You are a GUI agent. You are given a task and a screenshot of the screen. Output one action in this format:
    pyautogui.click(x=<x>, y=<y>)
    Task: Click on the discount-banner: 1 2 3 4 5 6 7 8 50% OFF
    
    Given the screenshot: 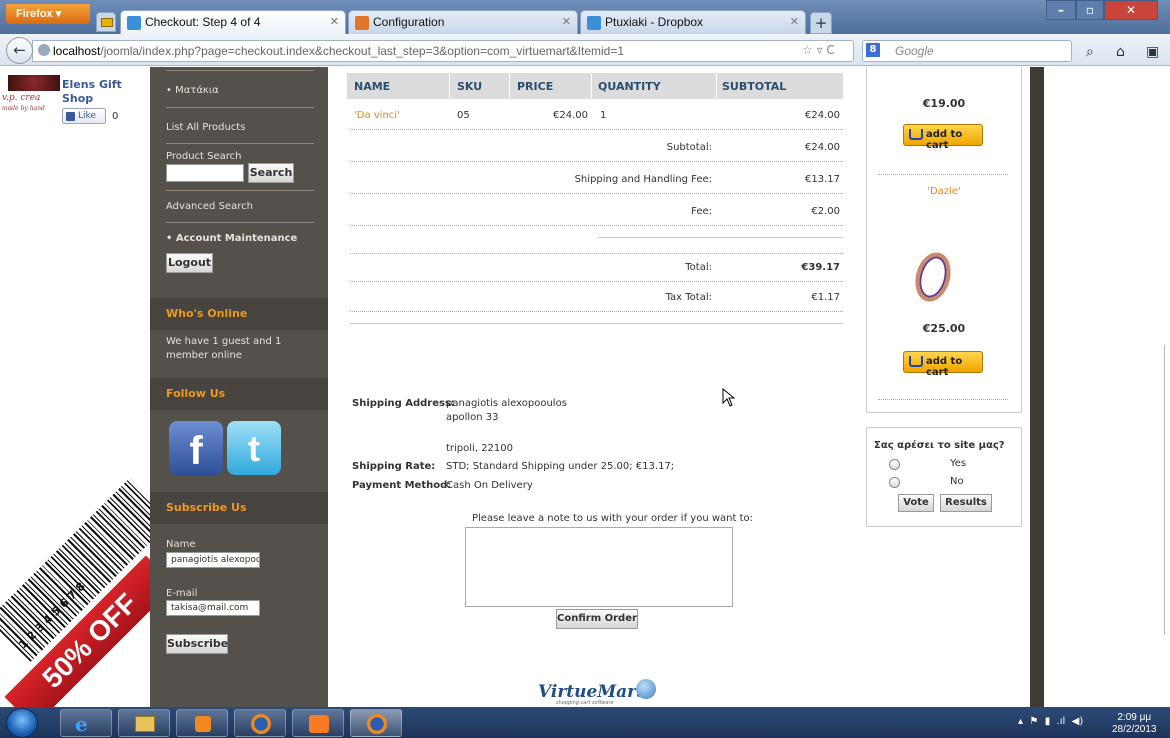 What is the action you would take?
    pyautogui.click(x=75, y=588)
    